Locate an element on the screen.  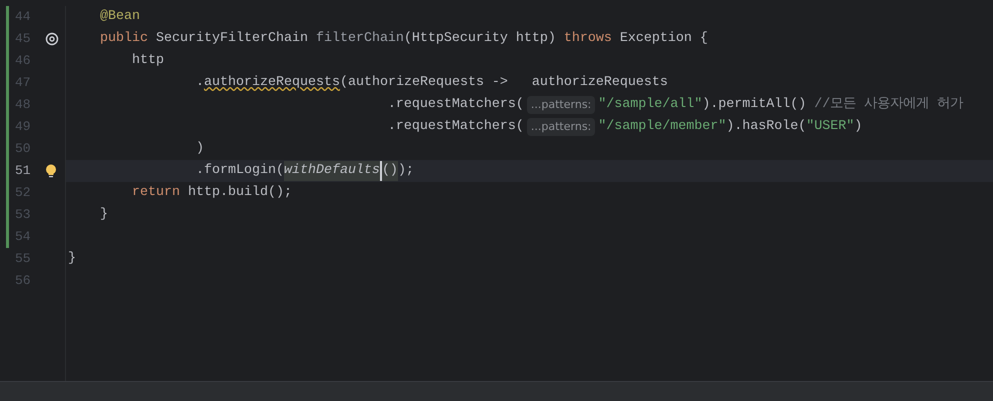
code-token: .formLogin( is located at coordinates (239, 171).